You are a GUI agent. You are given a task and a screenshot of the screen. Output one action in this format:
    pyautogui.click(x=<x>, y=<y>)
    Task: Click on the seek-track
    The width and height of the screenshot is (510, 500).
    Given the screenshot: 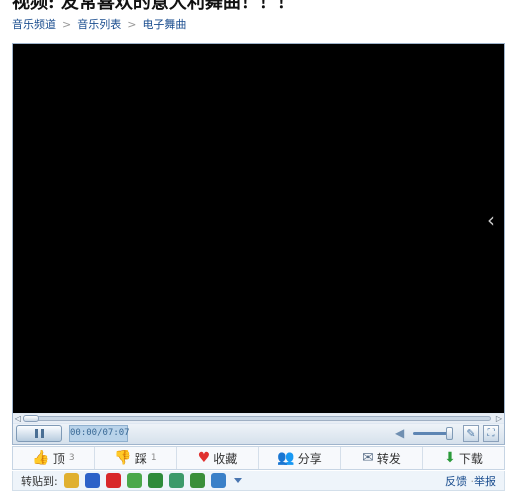 What is the action you would take?
    pyautogui.click(x=258, y=418)
    